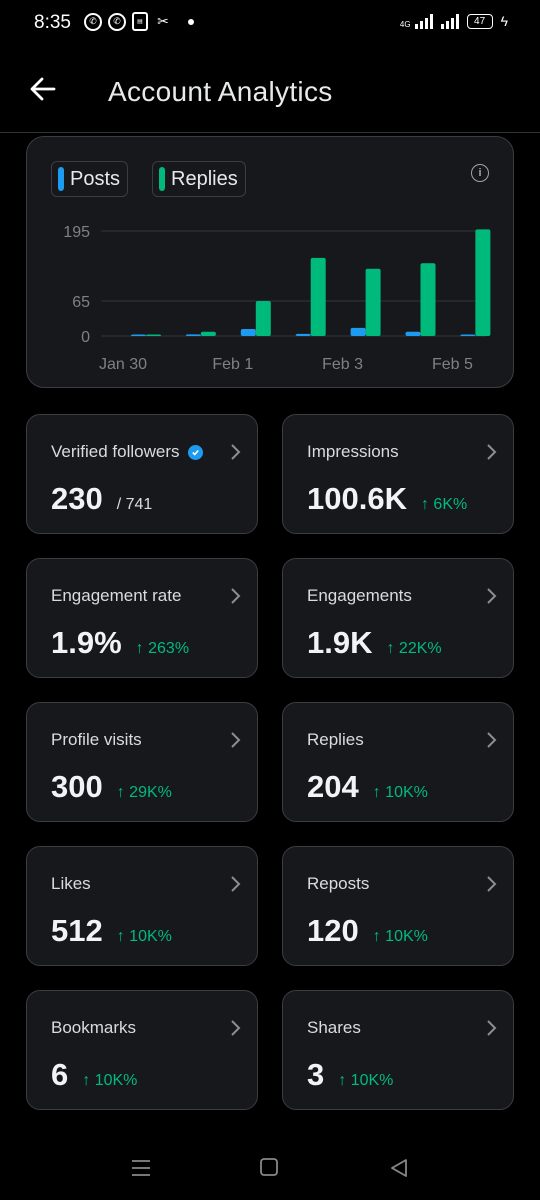  Describe the element at coordinates (398, 474) in the screenshot. I see `stat-card-impressions: Impressions 100.6K ↑ 6K%` at that location.